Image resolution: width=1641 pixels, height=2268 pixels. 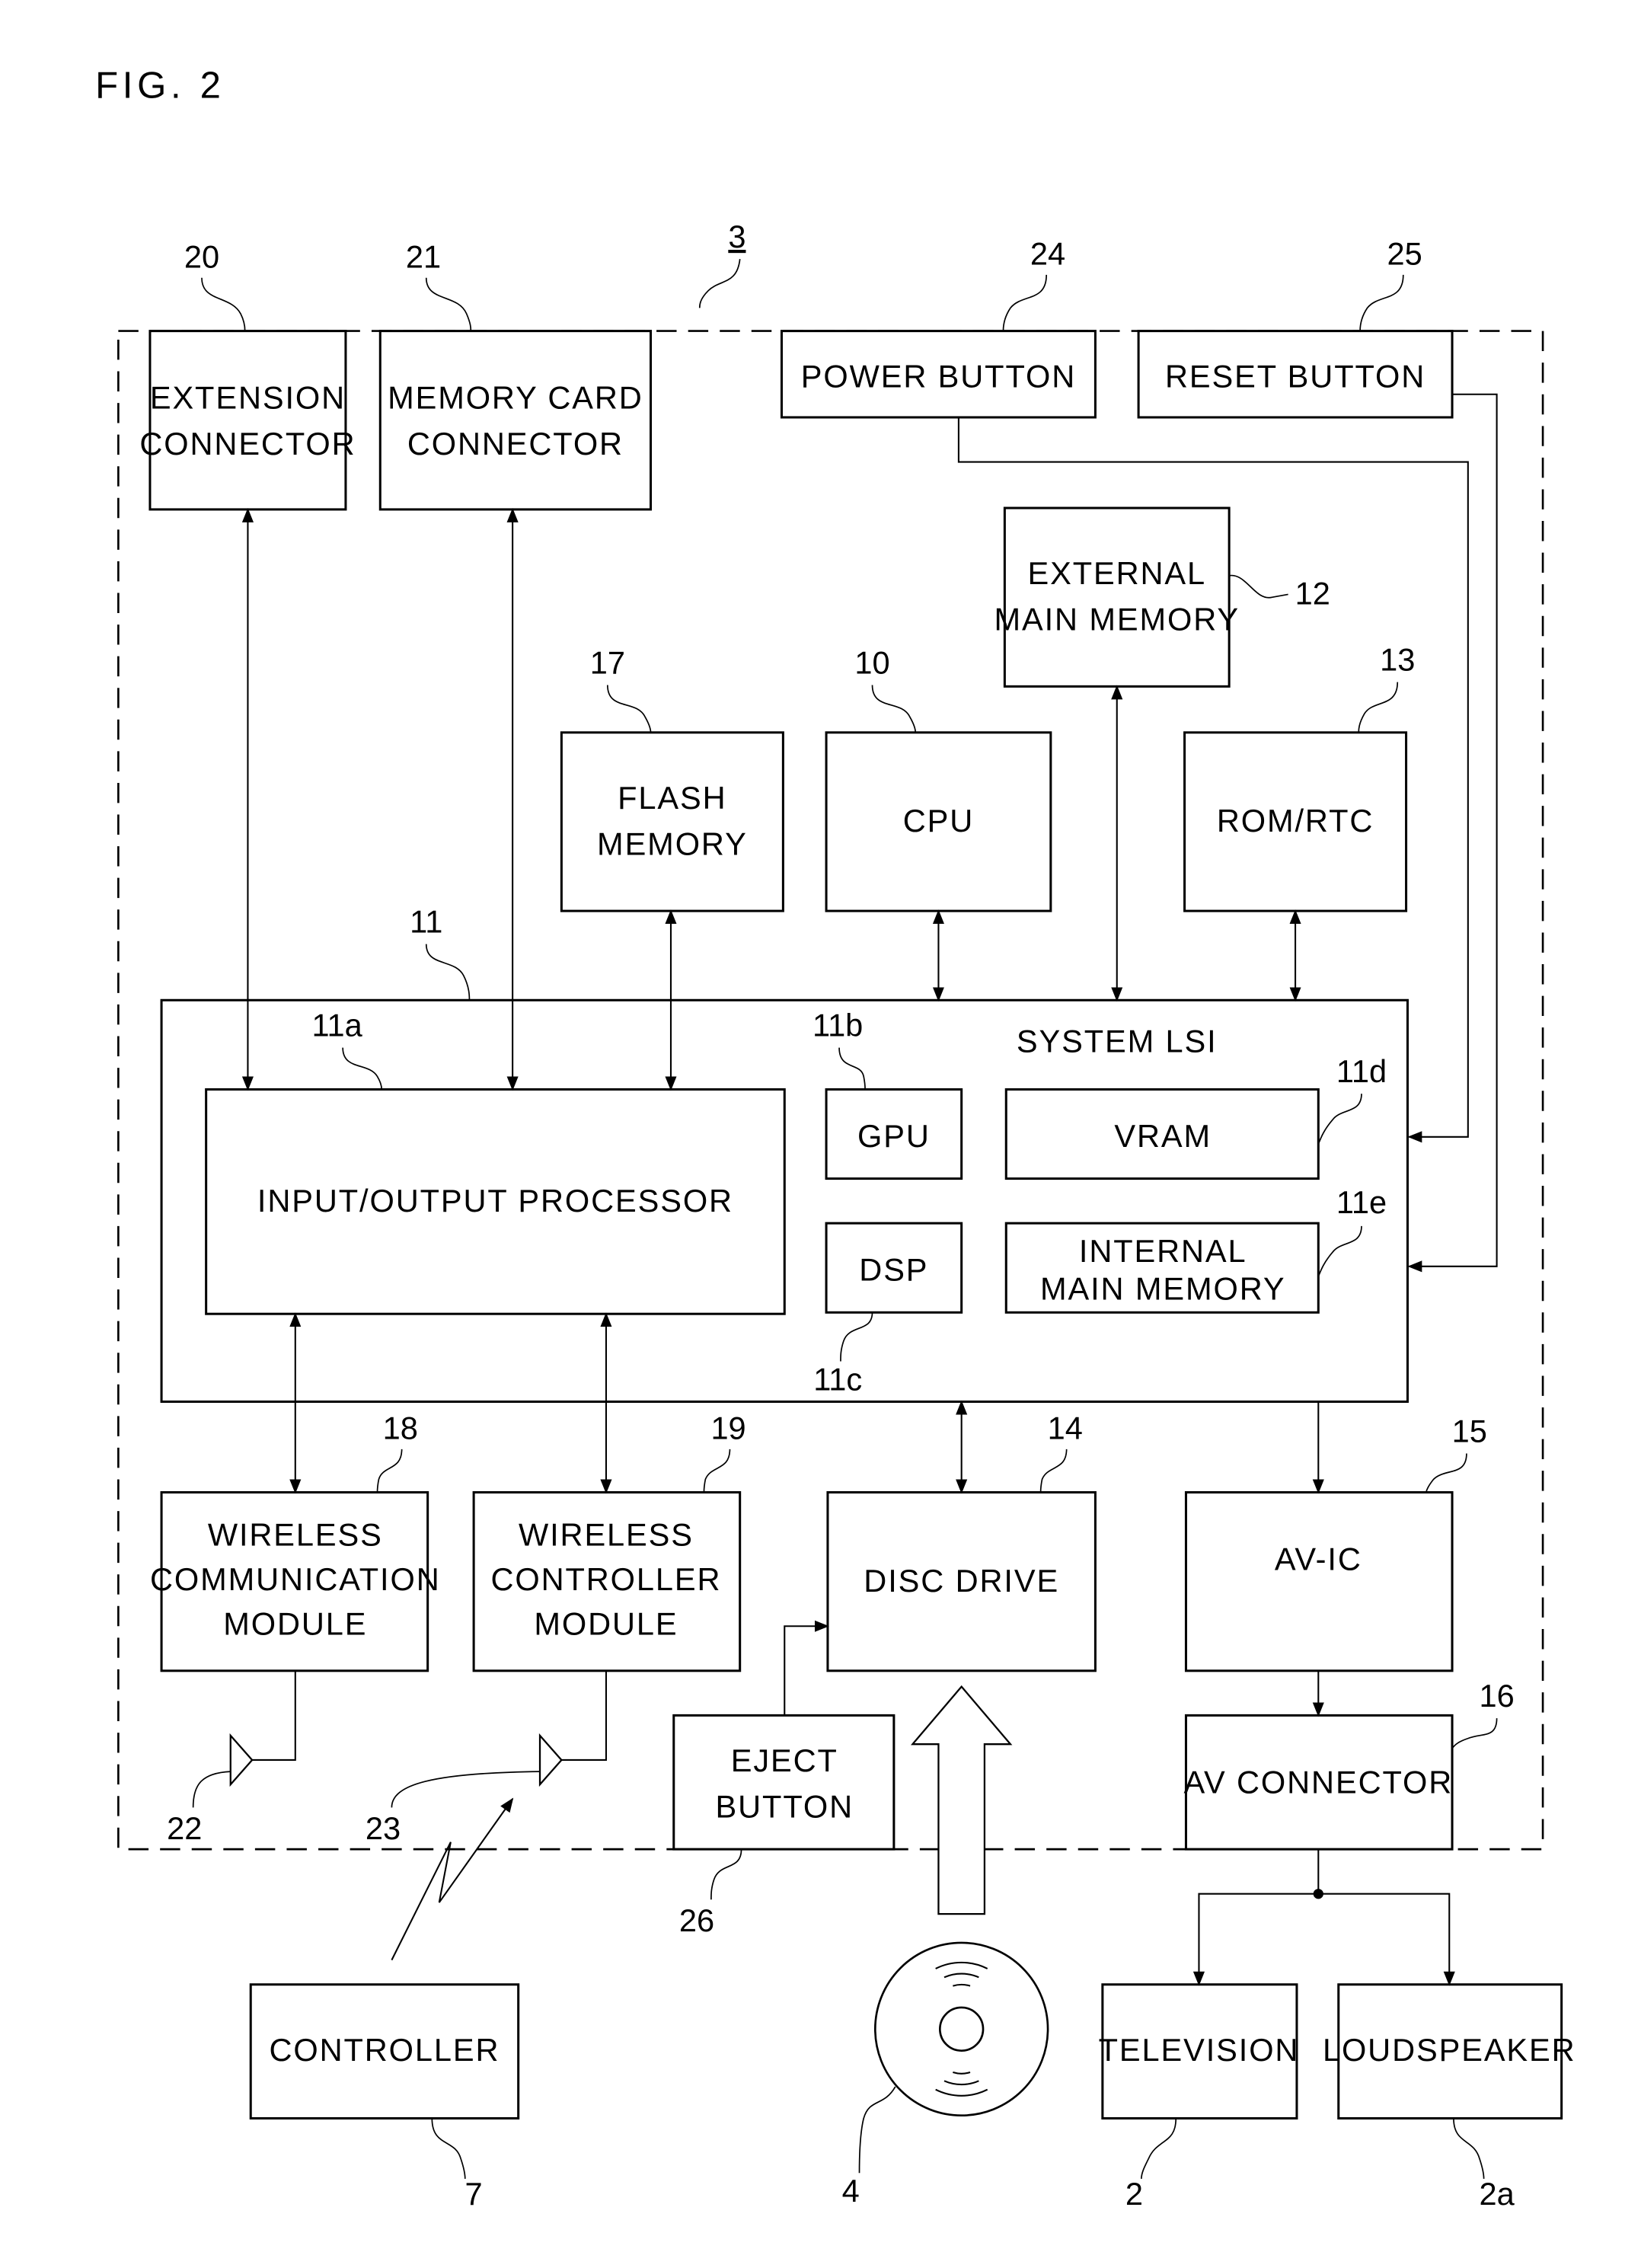 I want to click on svg-text: 11e, so click(x=1361, y=1202).